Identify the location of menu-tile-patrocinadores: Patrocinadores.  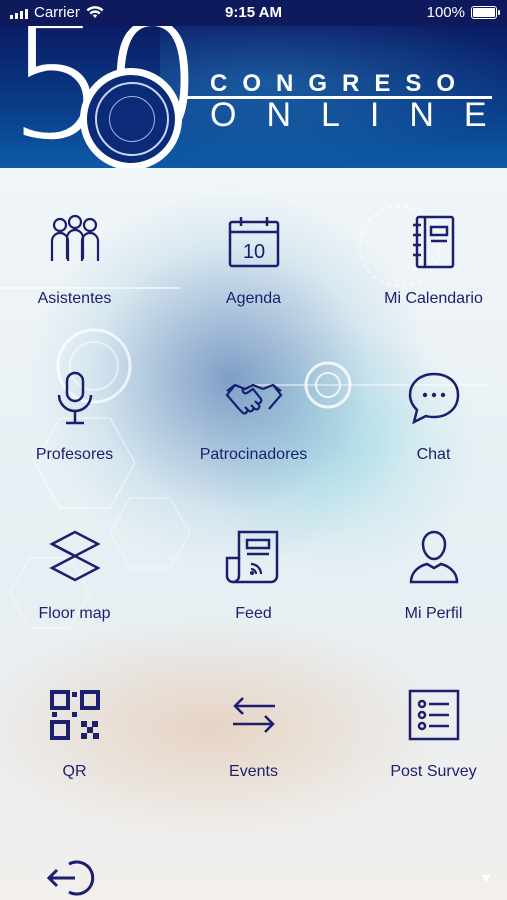
(253, 439).